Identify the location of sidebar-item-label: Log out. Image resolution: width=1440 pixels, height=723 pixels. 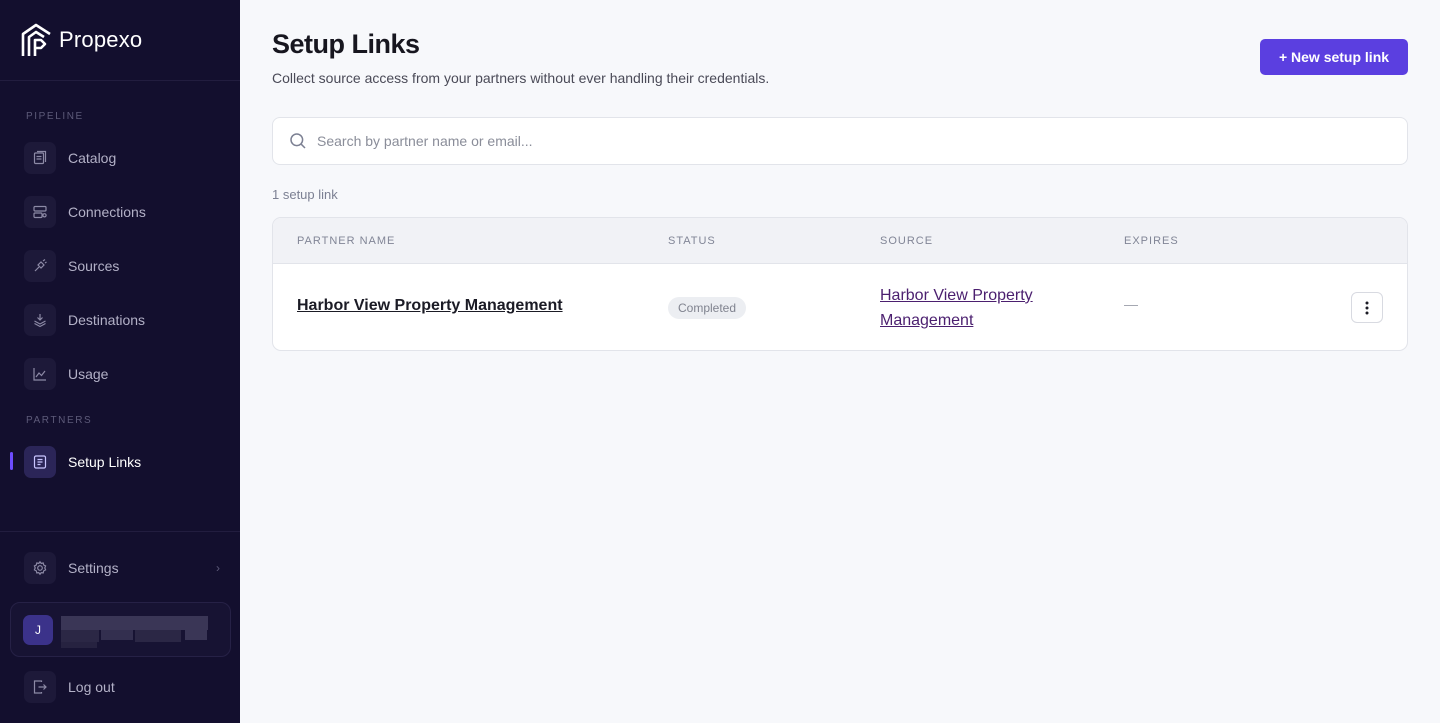
(91, 687).